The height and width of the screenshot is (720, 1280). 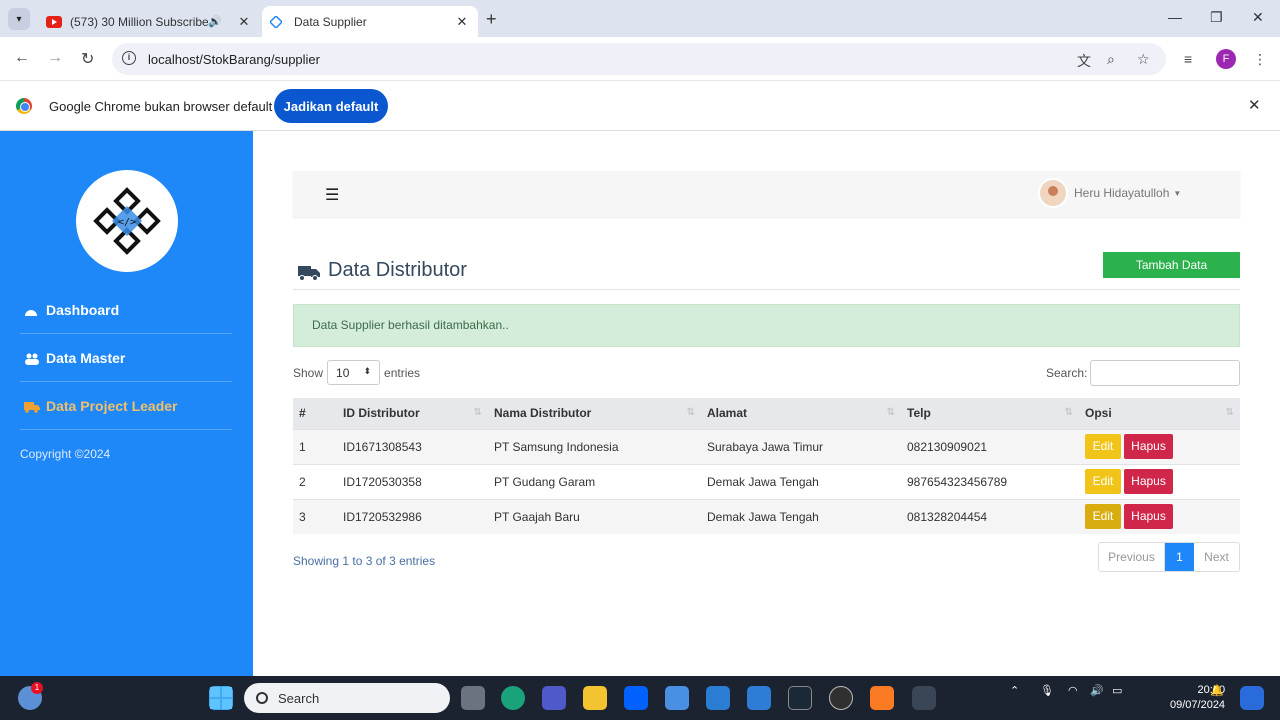 I want to click on vscode-icon, so click(x=759, y=698).